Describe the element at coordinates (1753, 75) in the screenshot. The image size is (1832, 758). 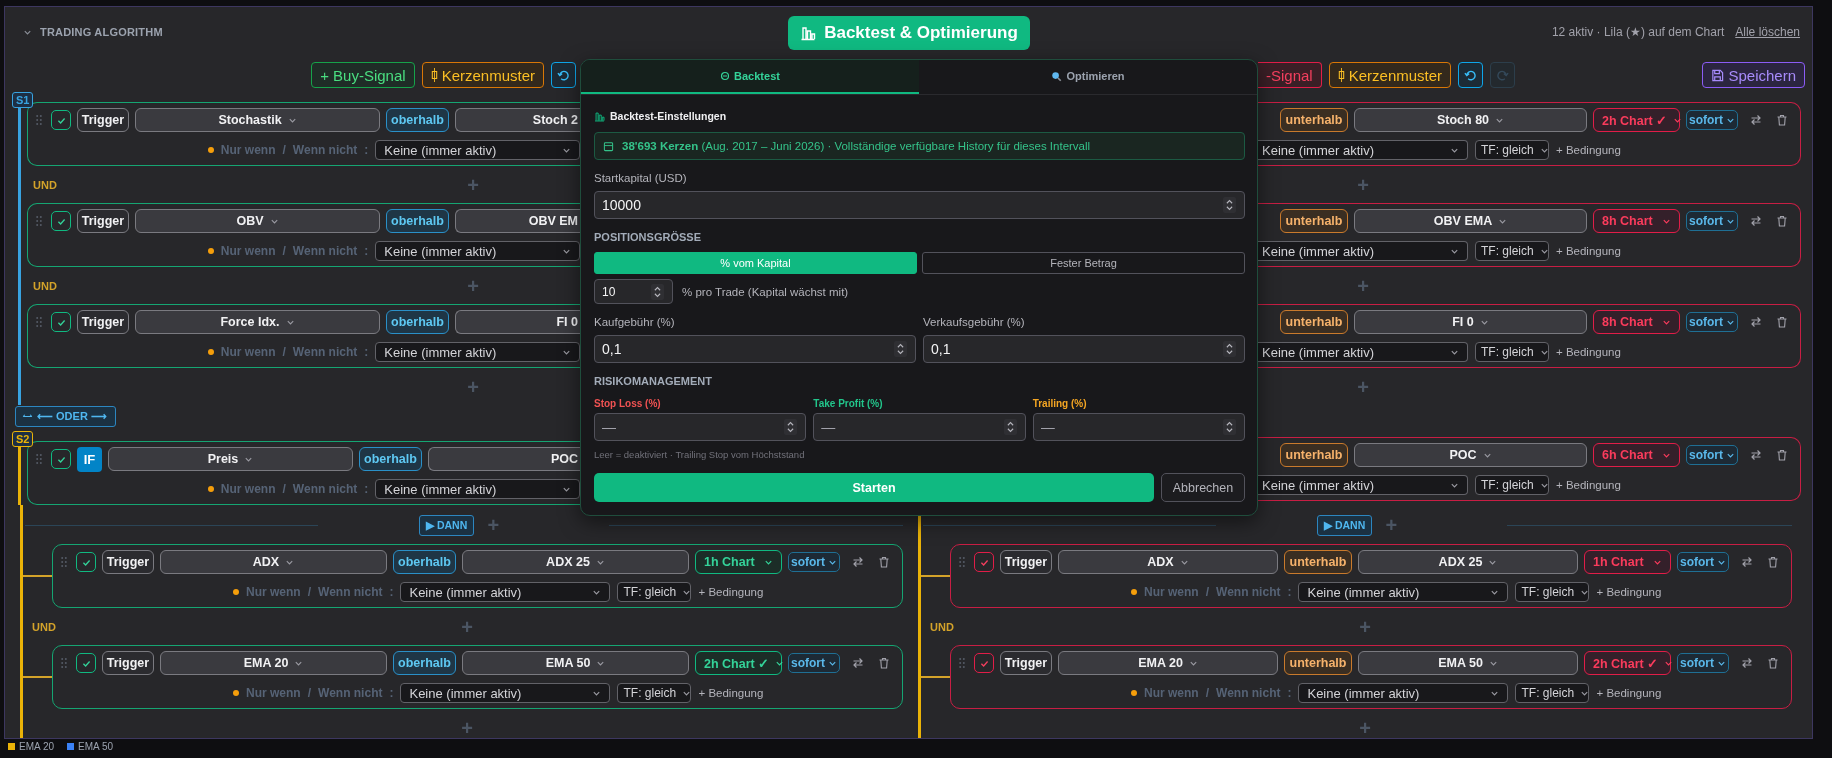
I see `save-button: Speichern` at that location.